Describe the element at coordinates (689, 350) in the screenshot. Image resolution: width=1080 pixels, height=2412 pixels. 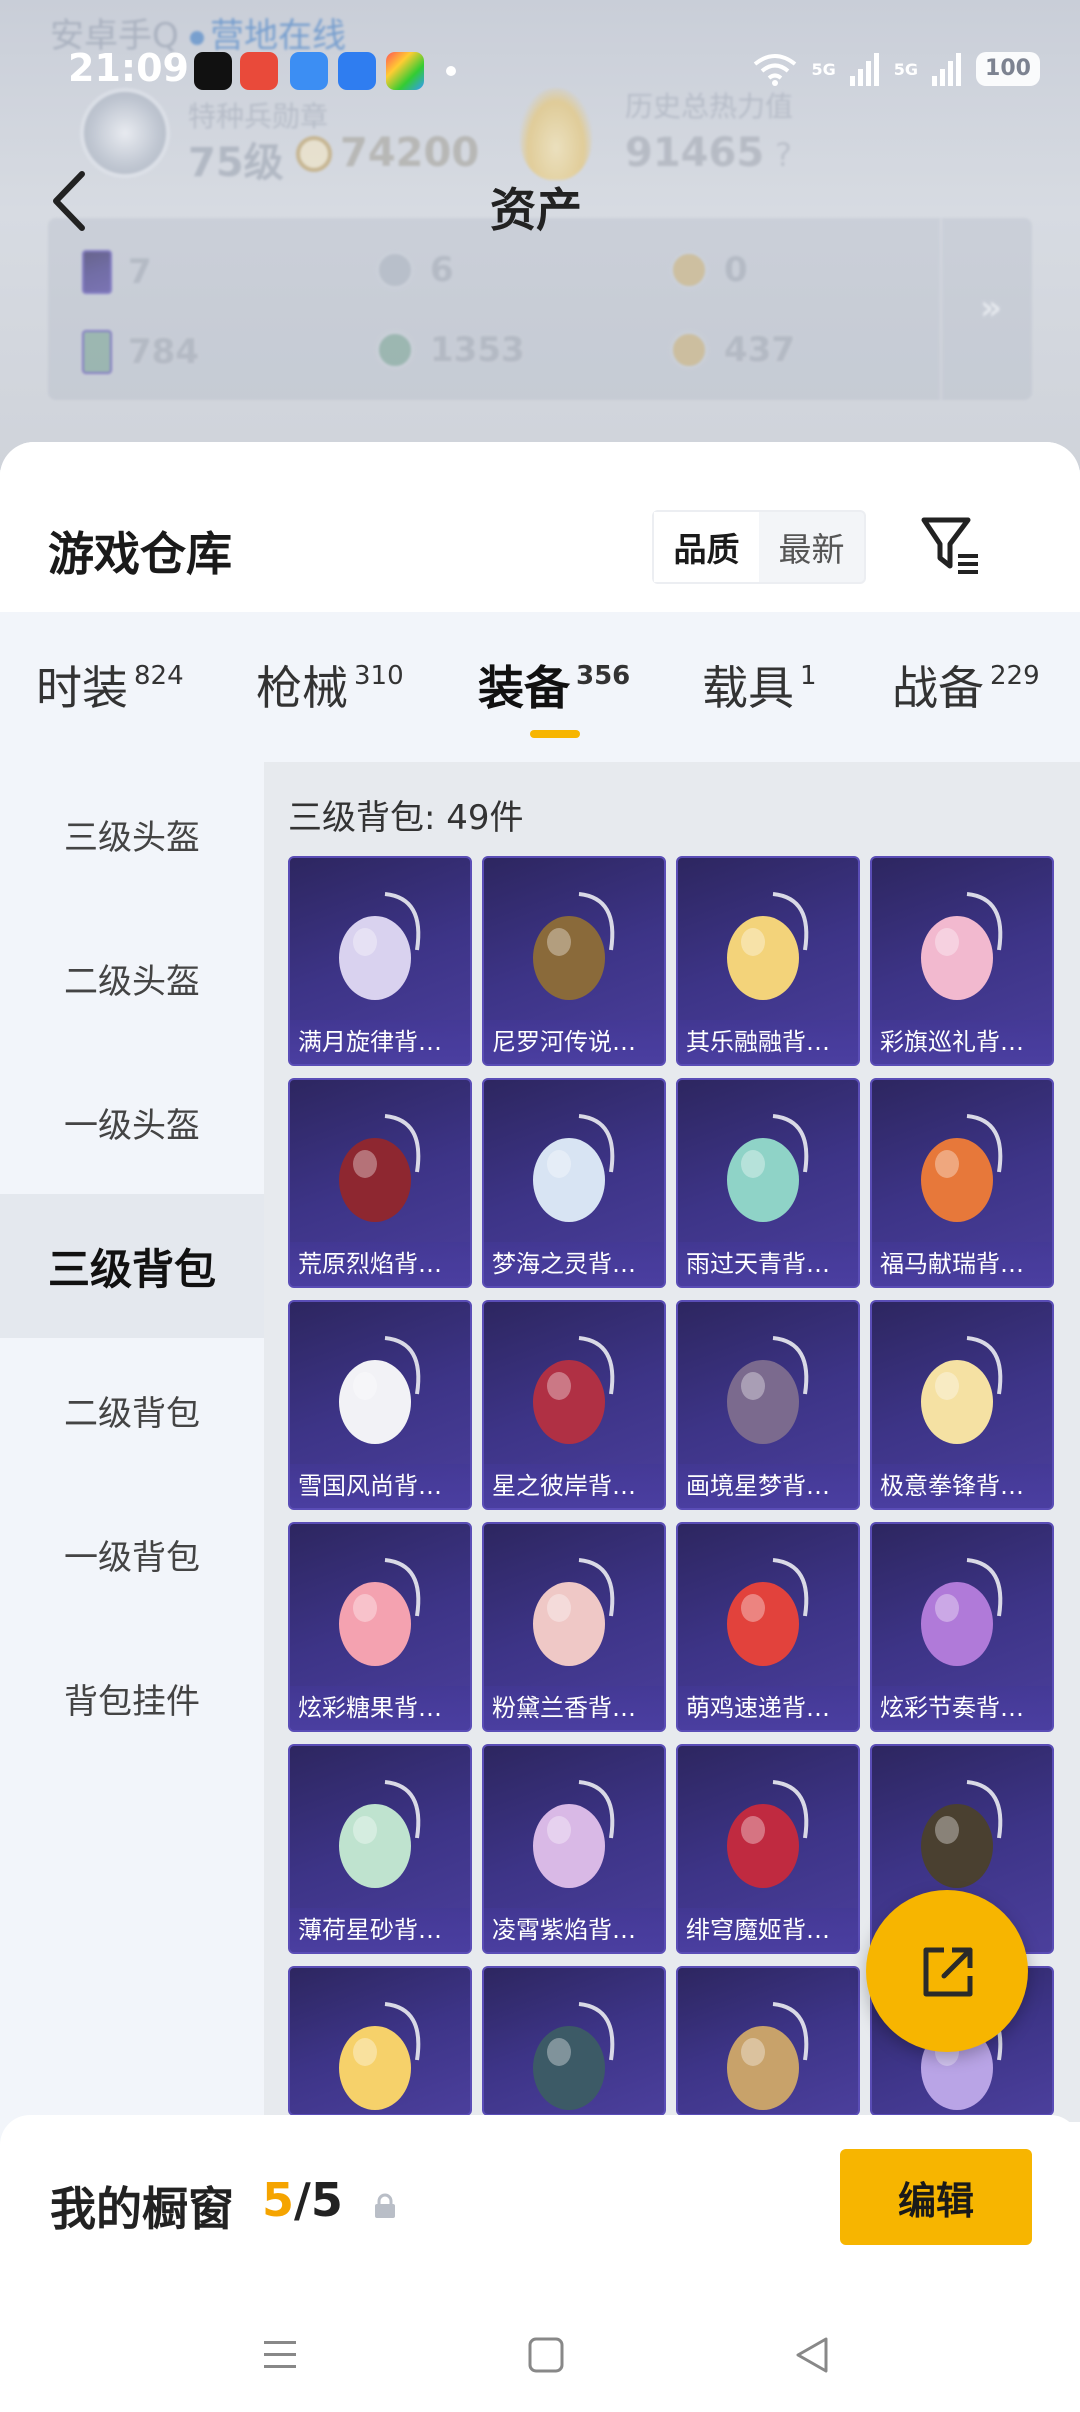
I see `bronze-coin-icon` at that location.